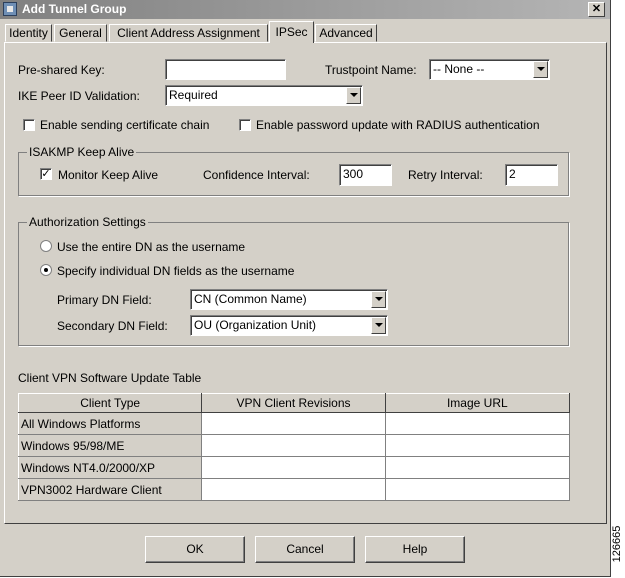 This screenshot has height=578, width=625. I want to click on authorization-settings-legend: Authorization Settings, so click(87, 222).